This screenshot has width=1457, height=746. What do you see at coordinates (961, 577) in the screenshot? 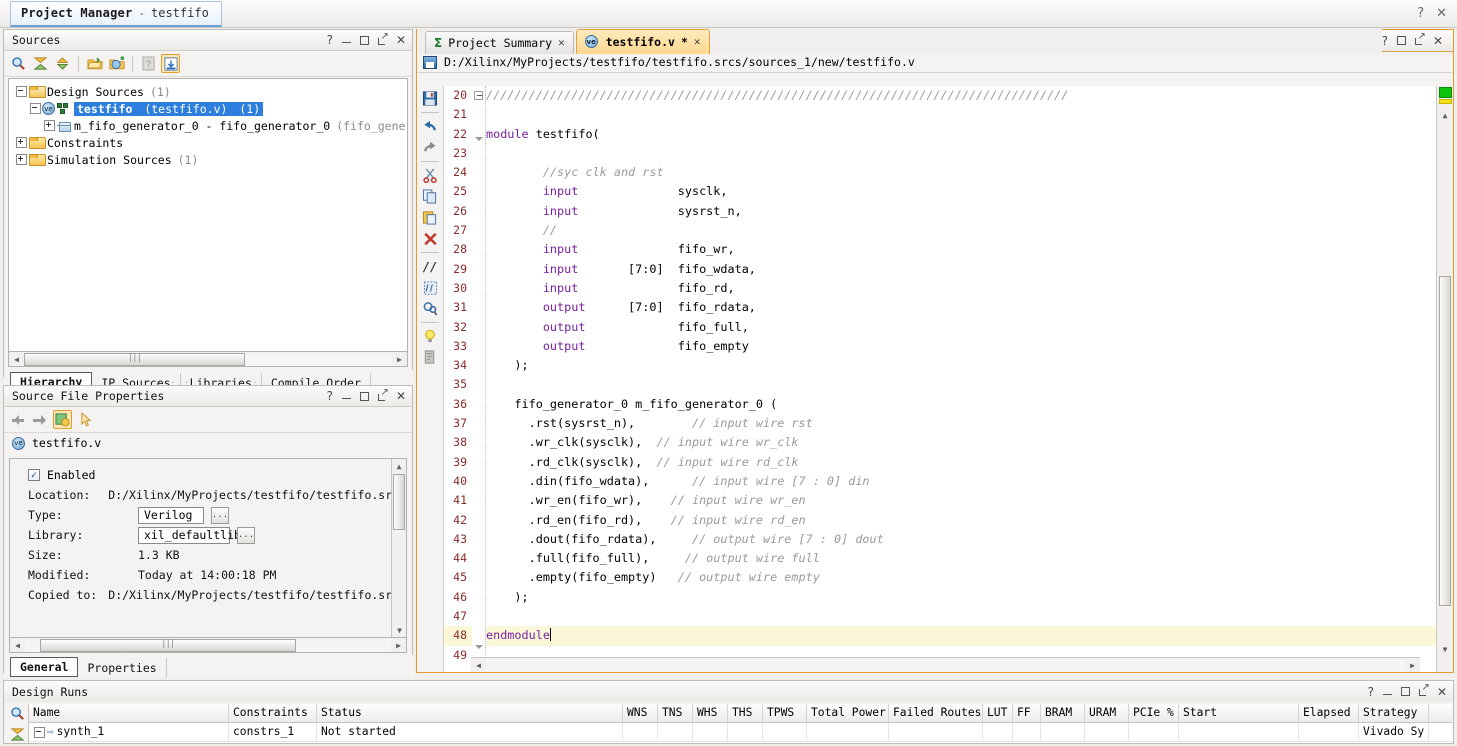
I see `code-line: .empty(fifo_empty) // output wire empty` at bounding box center [961, 577].